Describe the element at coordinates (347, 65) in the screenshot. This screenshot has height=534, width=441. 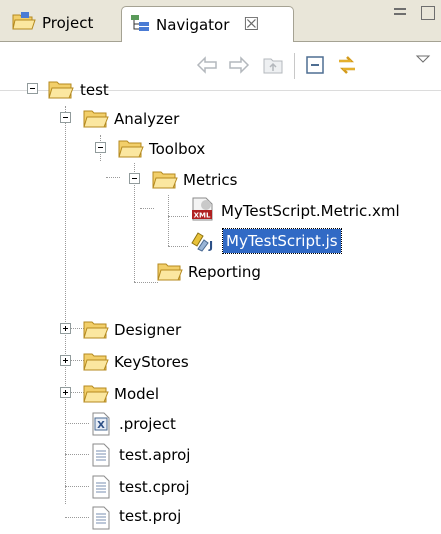
I see `link-with-editor-icon` at that location.